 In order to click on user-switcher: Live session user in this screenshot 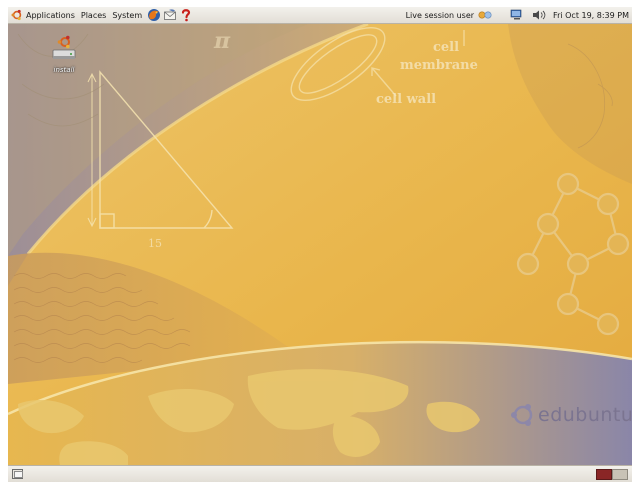, I will do `click(451, 15)`.